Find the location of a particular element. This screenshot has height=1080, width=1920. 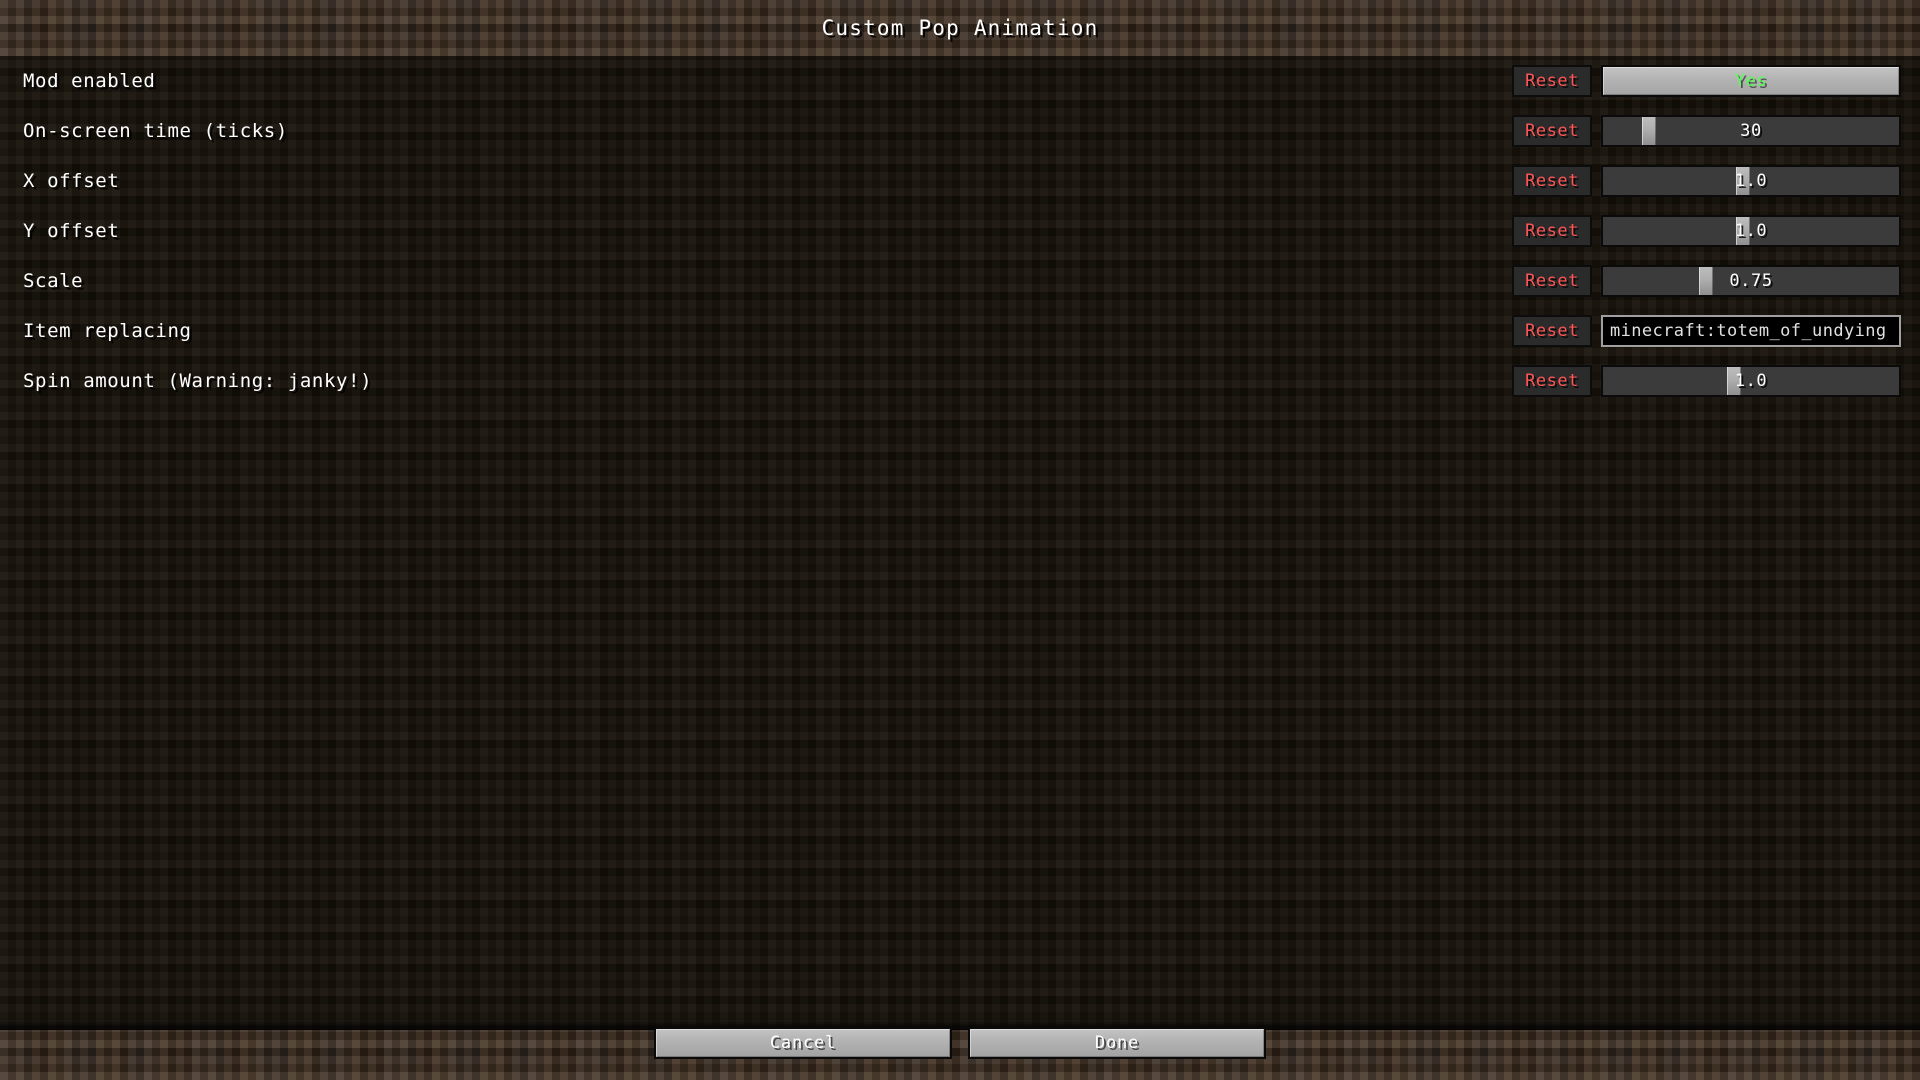

option-label: X offset is located at coordinates (71, 181).